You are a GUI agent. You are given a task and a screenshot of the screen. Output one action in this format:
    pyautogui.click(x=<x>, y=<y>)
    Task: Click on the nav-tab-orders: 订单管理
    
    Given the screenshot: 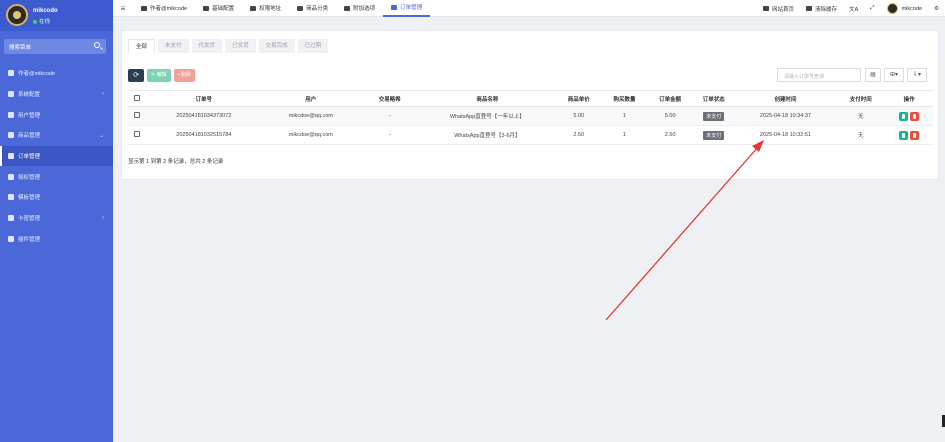 What is the action you would take?
    pyautogui.click(x=407, y=8)
    